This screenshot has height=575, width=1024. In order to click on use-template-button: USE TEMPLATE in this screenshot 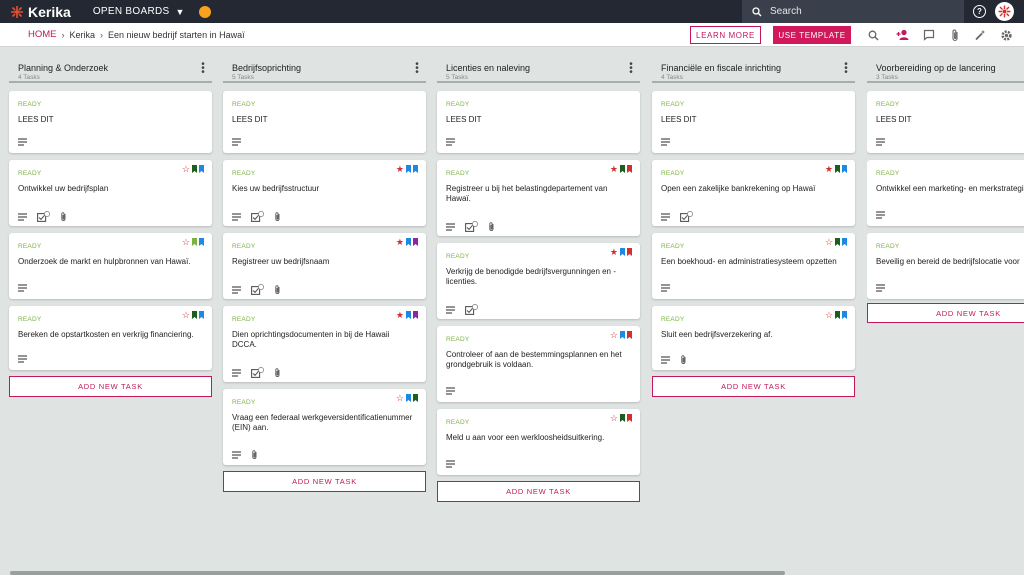, I will do `click(812, 35)`.